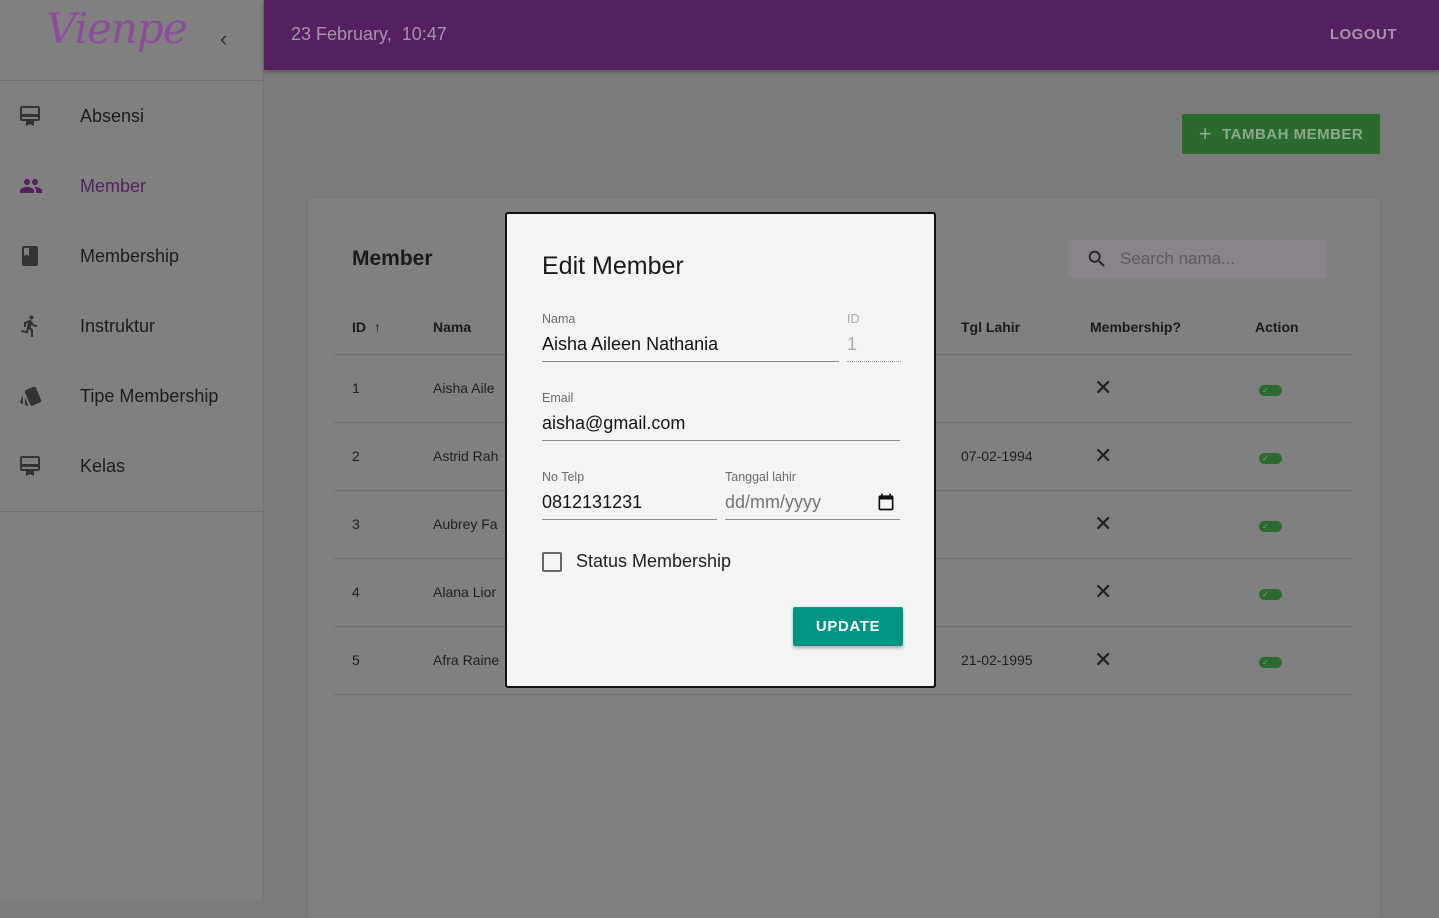 This screenshot has height=918, width=1439. I want to click on sidebar-item-label: Membership, so click(130, 255).